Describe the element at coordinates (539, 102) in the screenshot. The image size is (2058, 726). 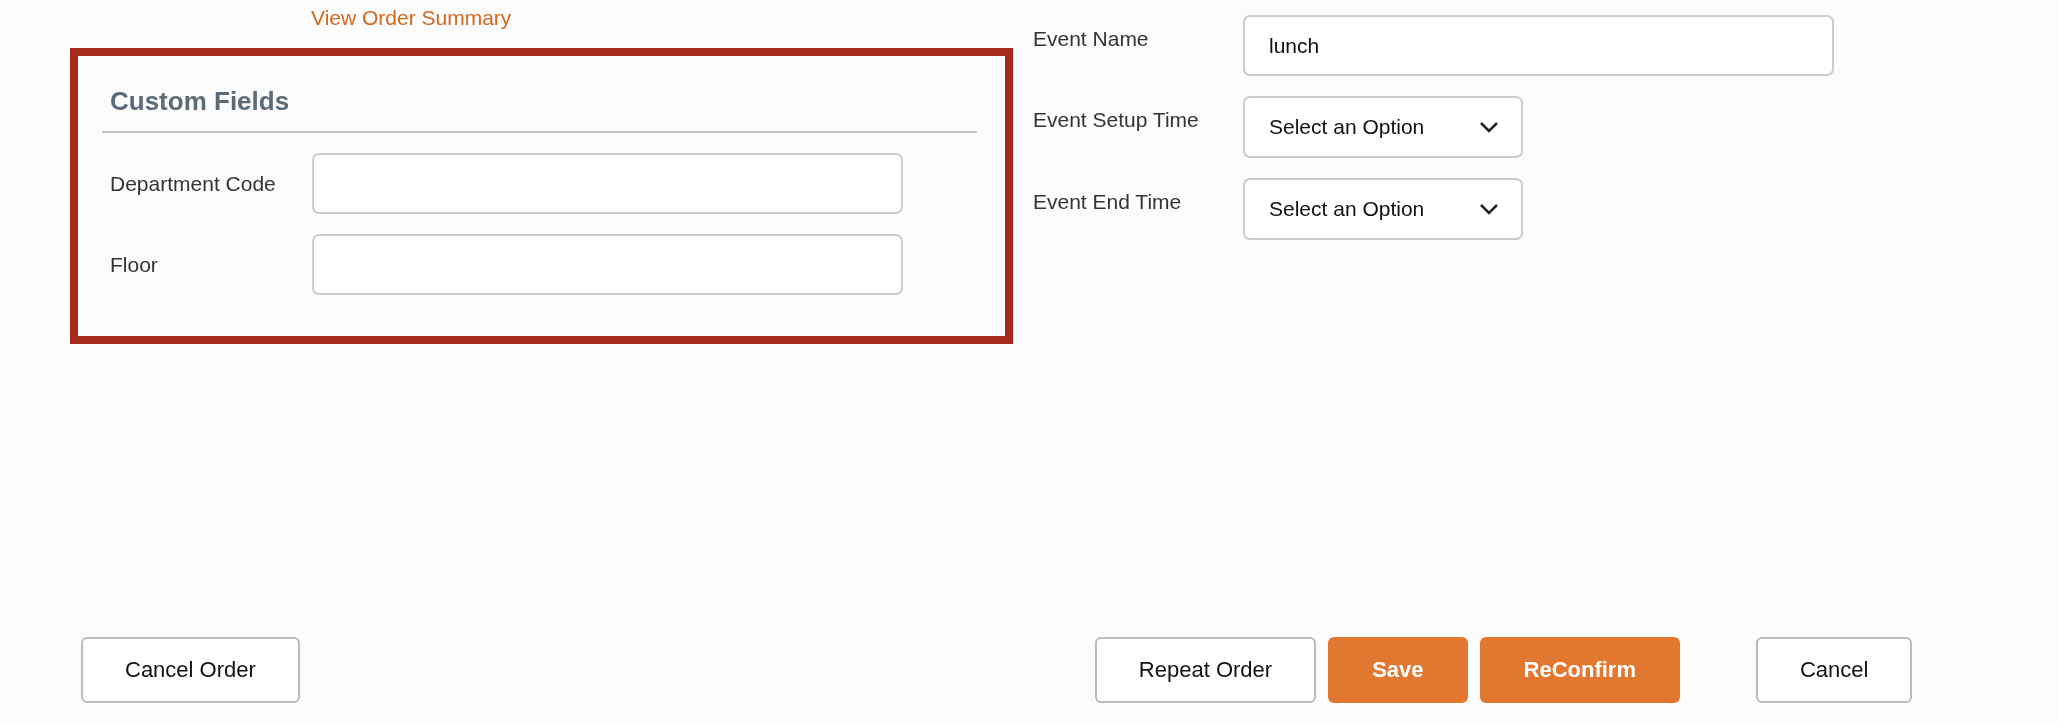
I see `panel-title: Custom Fields` at that location.